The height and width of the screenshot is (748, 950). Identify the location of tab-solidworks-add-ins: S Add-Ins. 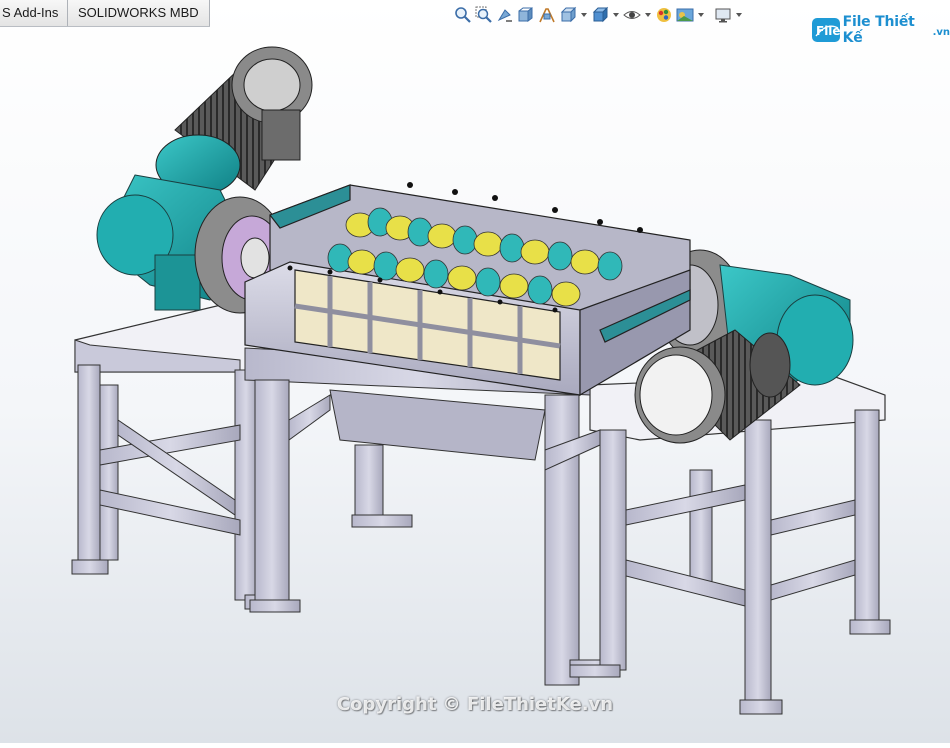
(34, 13).